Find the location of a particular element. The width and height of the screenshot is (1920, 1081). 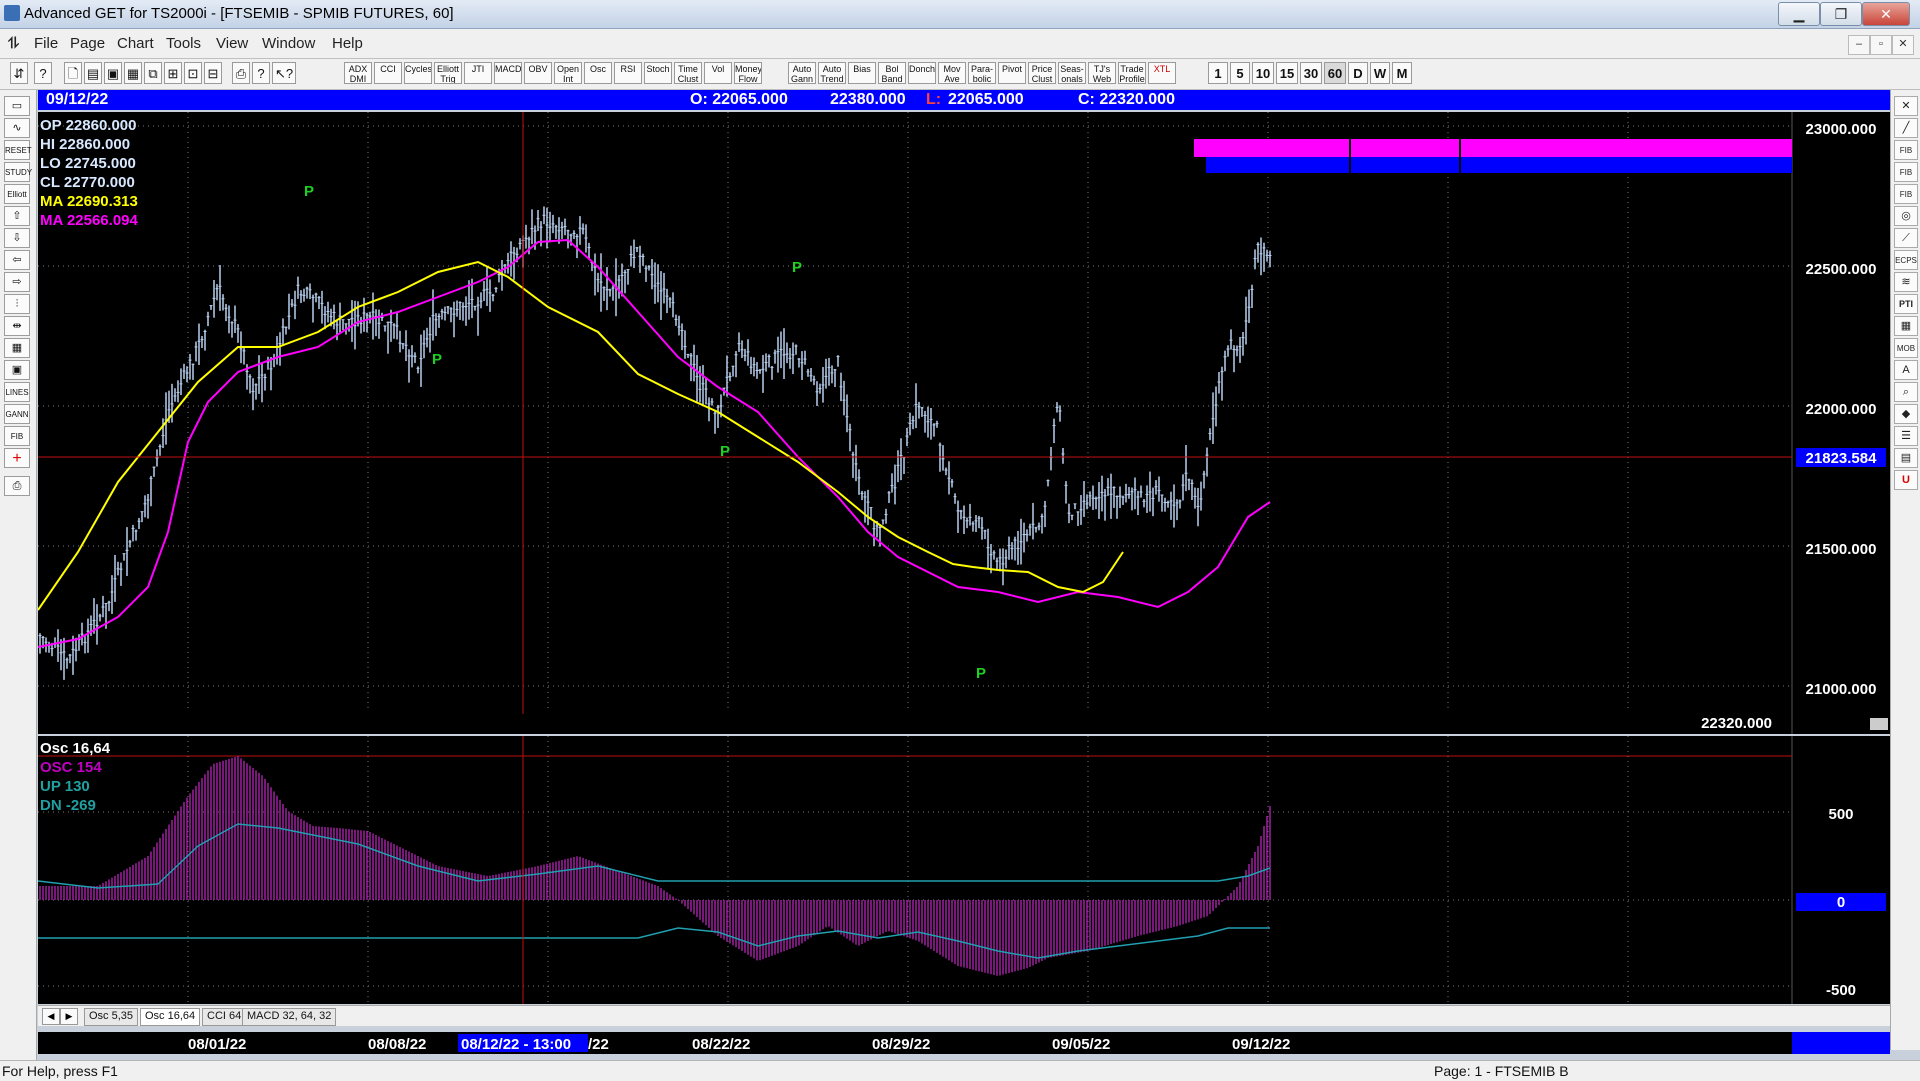

study-tjweb-button: TJ's Web is located at coordinates (1102, 73).